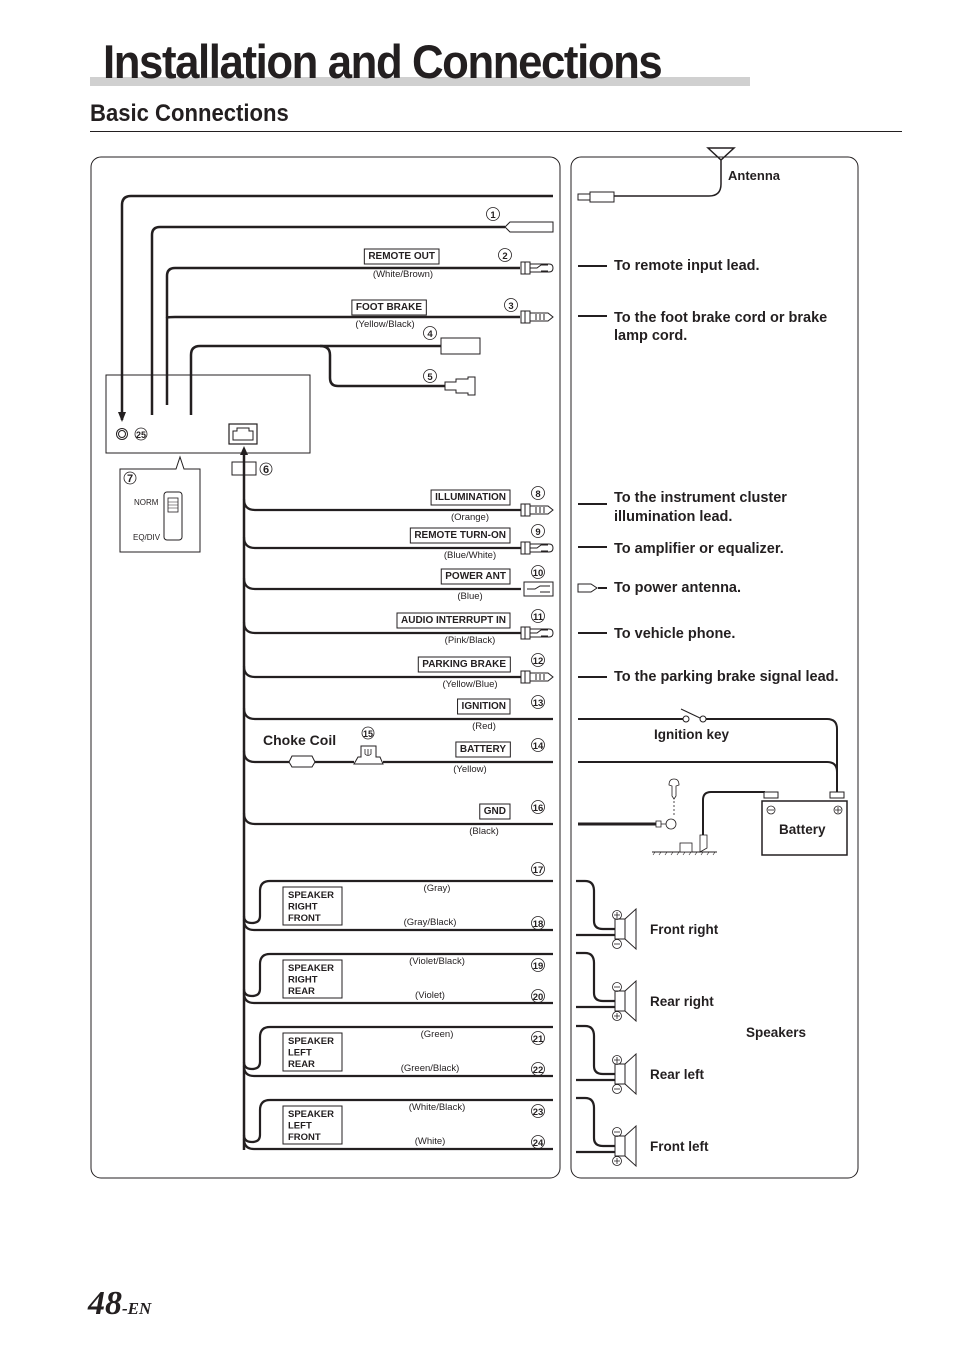 This screenshot has height=1346, width=954. I want to click on lead-1-connector, so click(529, 227).